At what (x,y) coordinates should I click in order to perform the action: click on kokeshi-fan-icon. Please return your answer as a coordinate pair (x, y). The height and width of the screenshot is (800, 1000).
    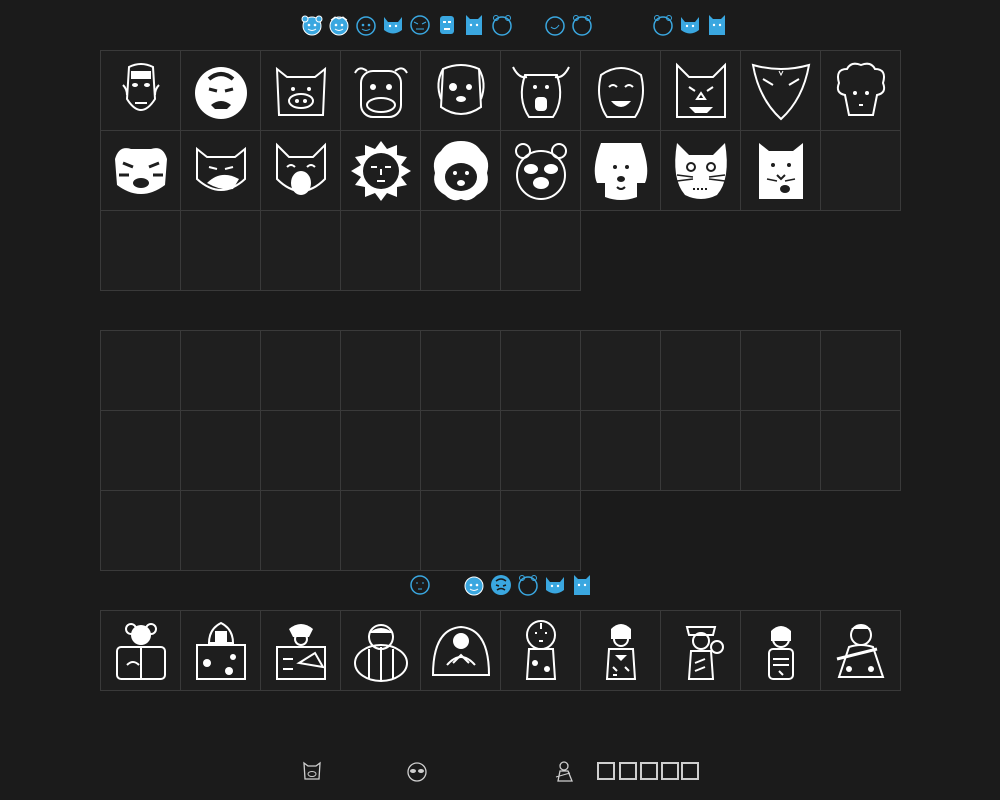
    Looking at the image, I should click on (300, 650).